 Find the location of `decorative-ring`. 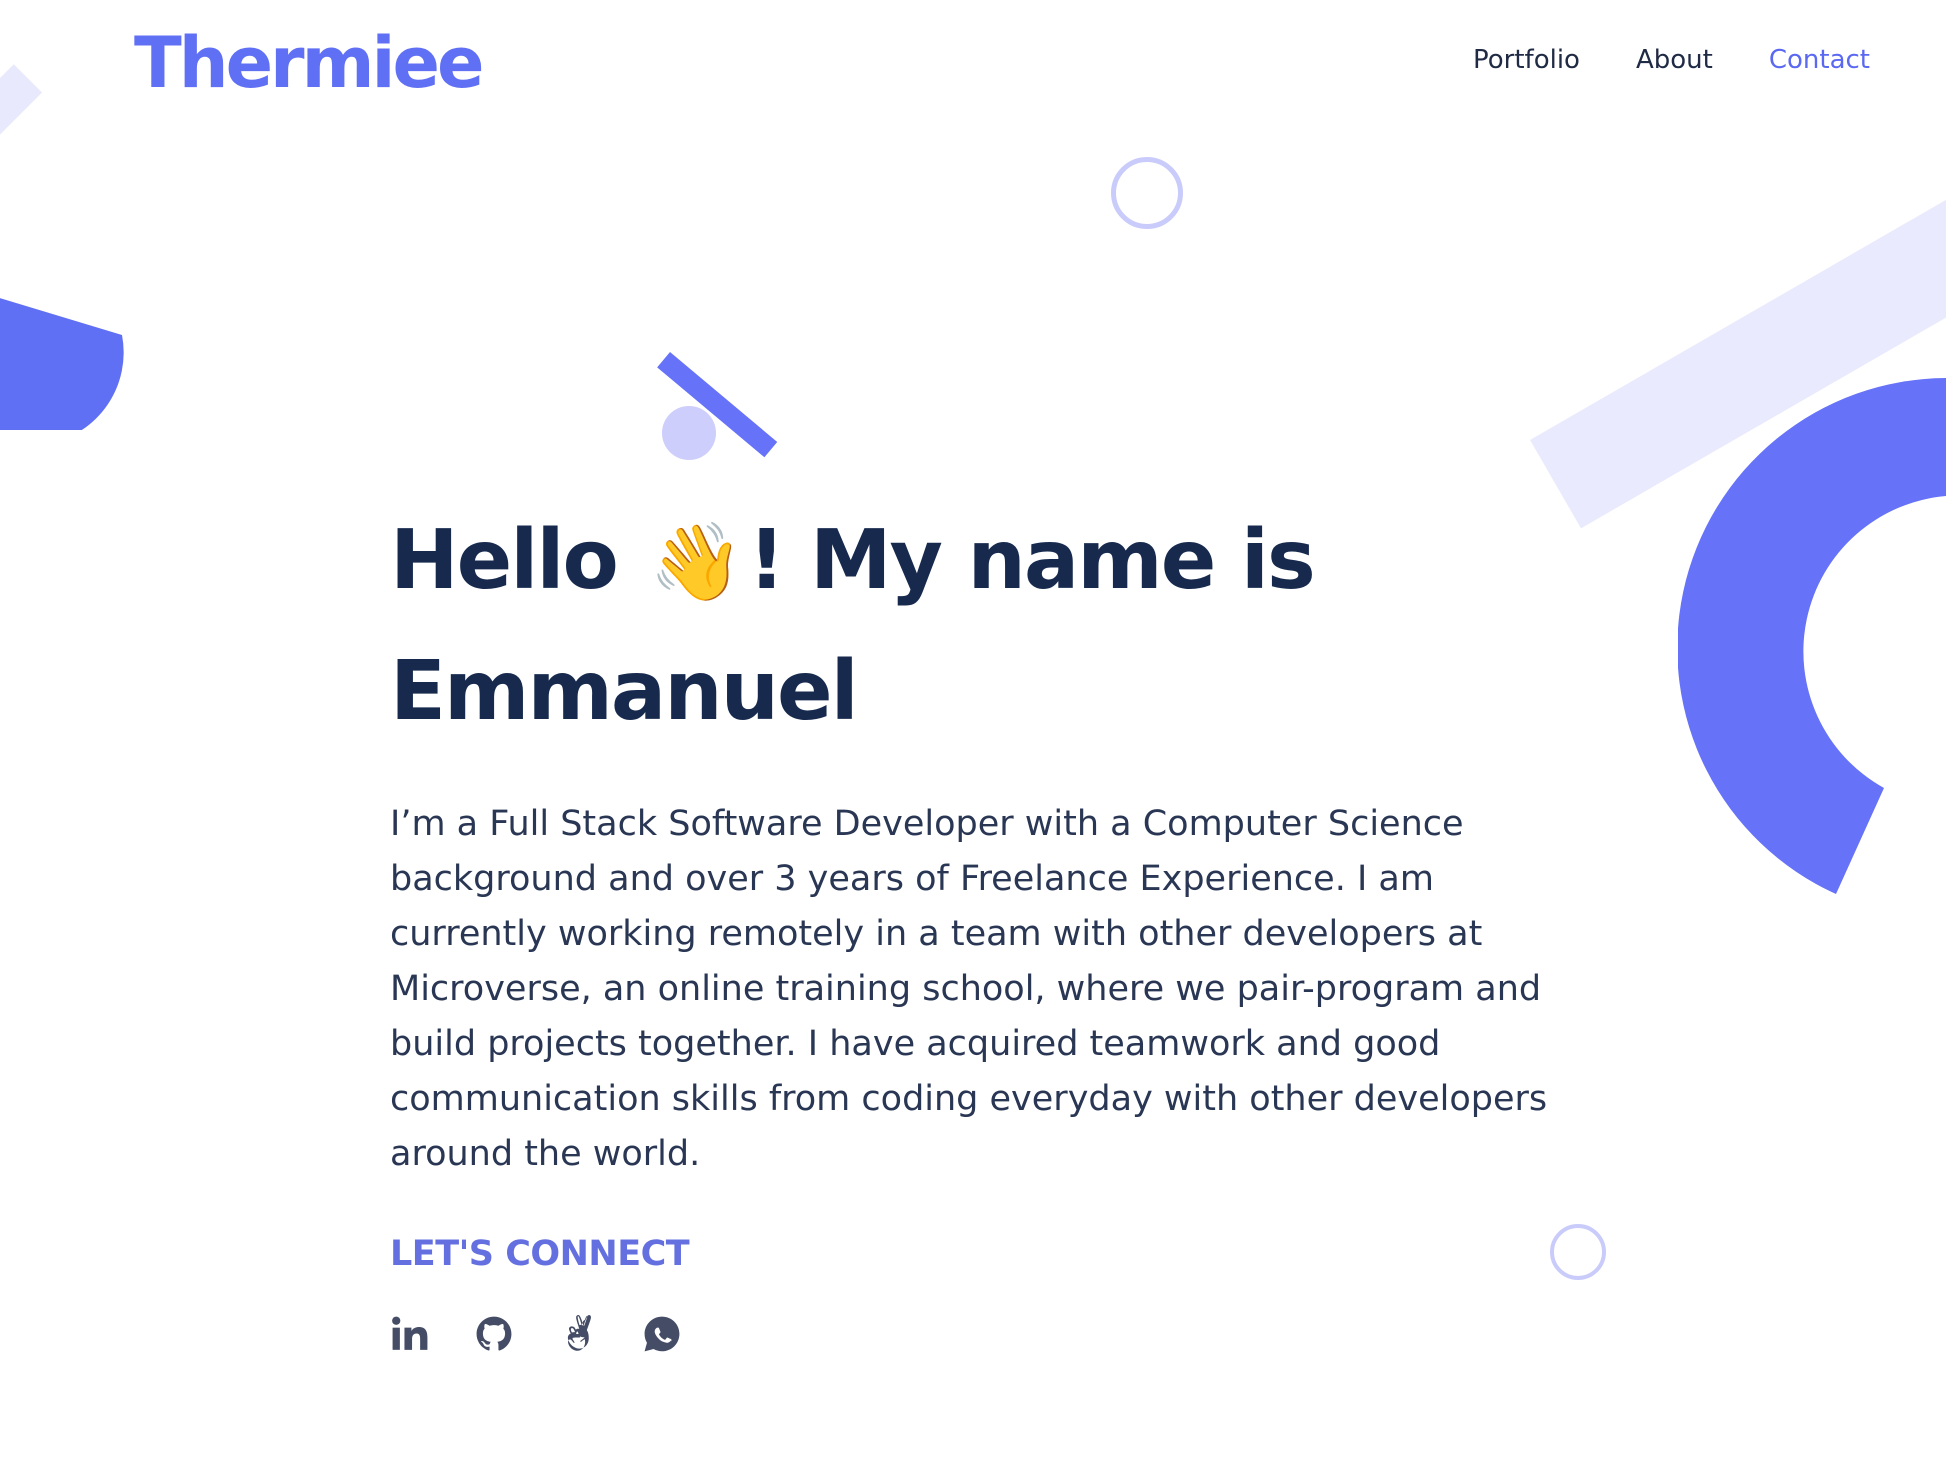

decorative-ring is located at coordinates (1147, 193).